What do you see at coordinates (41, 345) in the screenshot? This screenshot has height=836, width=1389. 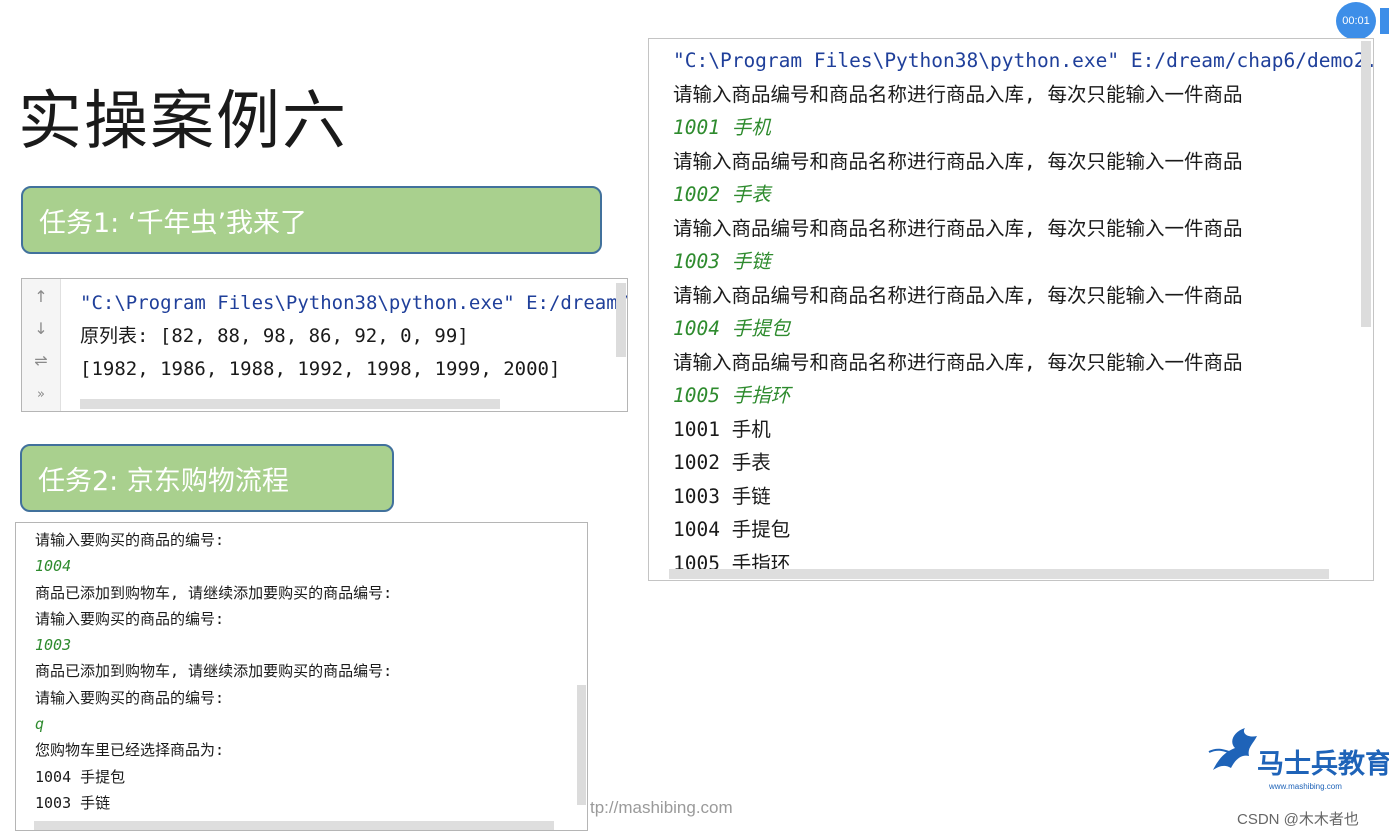 I see `console-toolbar: ↑ ↓ ⇌ »` at bounding box center [41, 345].